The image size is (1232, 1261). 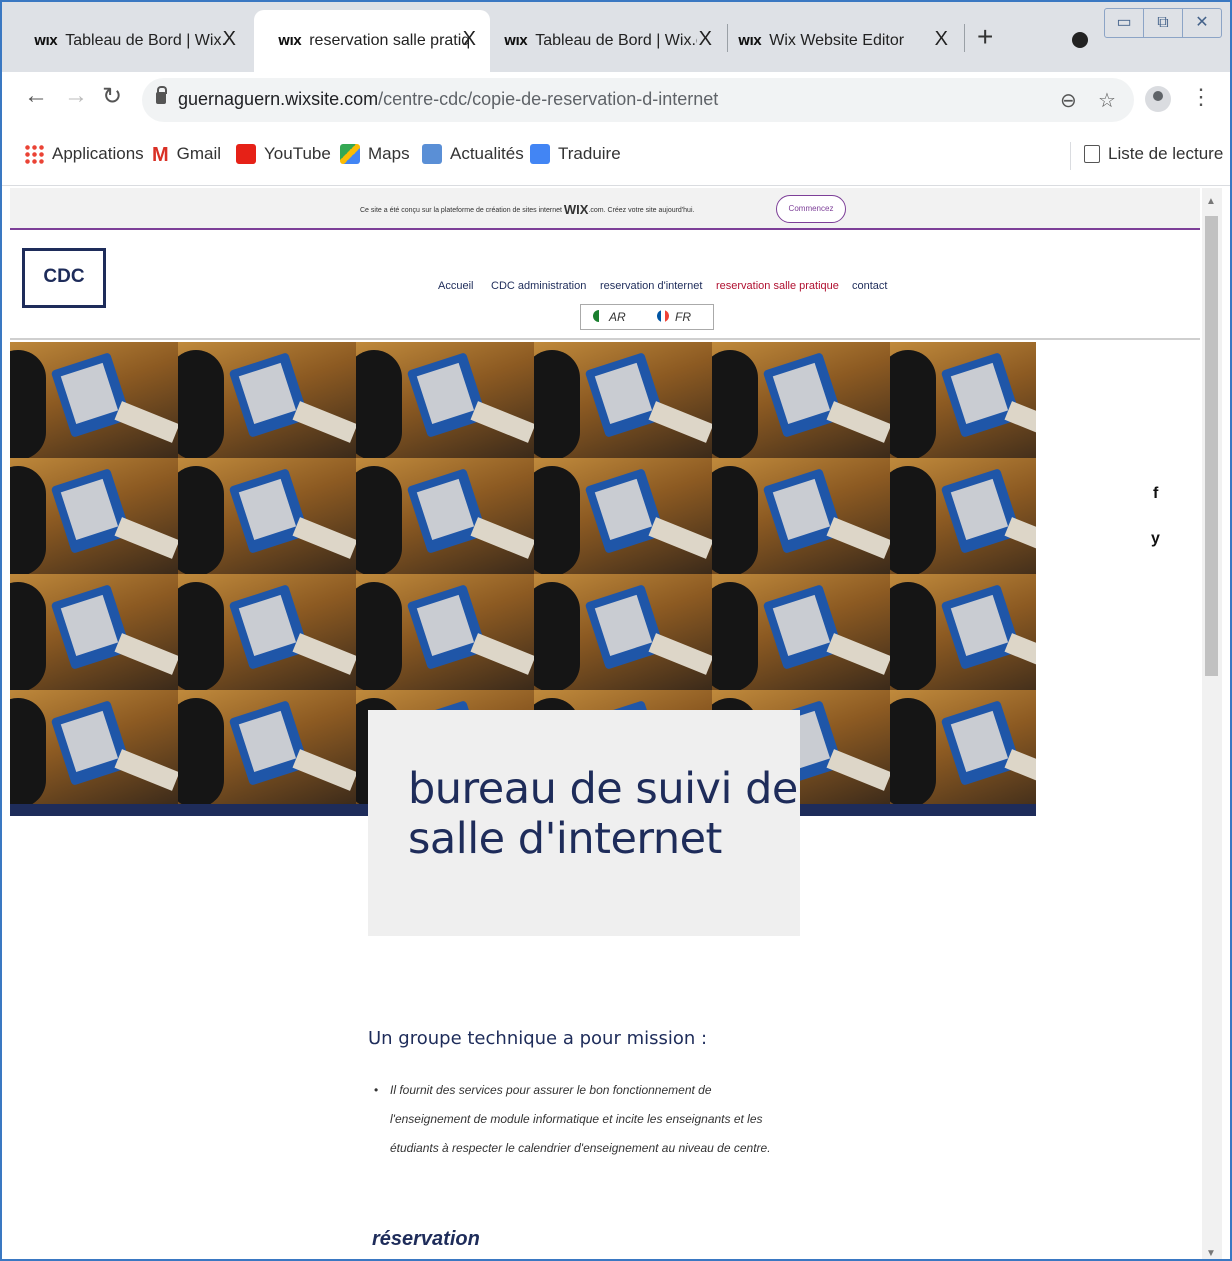 What do you see at coordinates (350, 154) in the screenshot?
I see `maps-icon` at bounding box center [350, 154].